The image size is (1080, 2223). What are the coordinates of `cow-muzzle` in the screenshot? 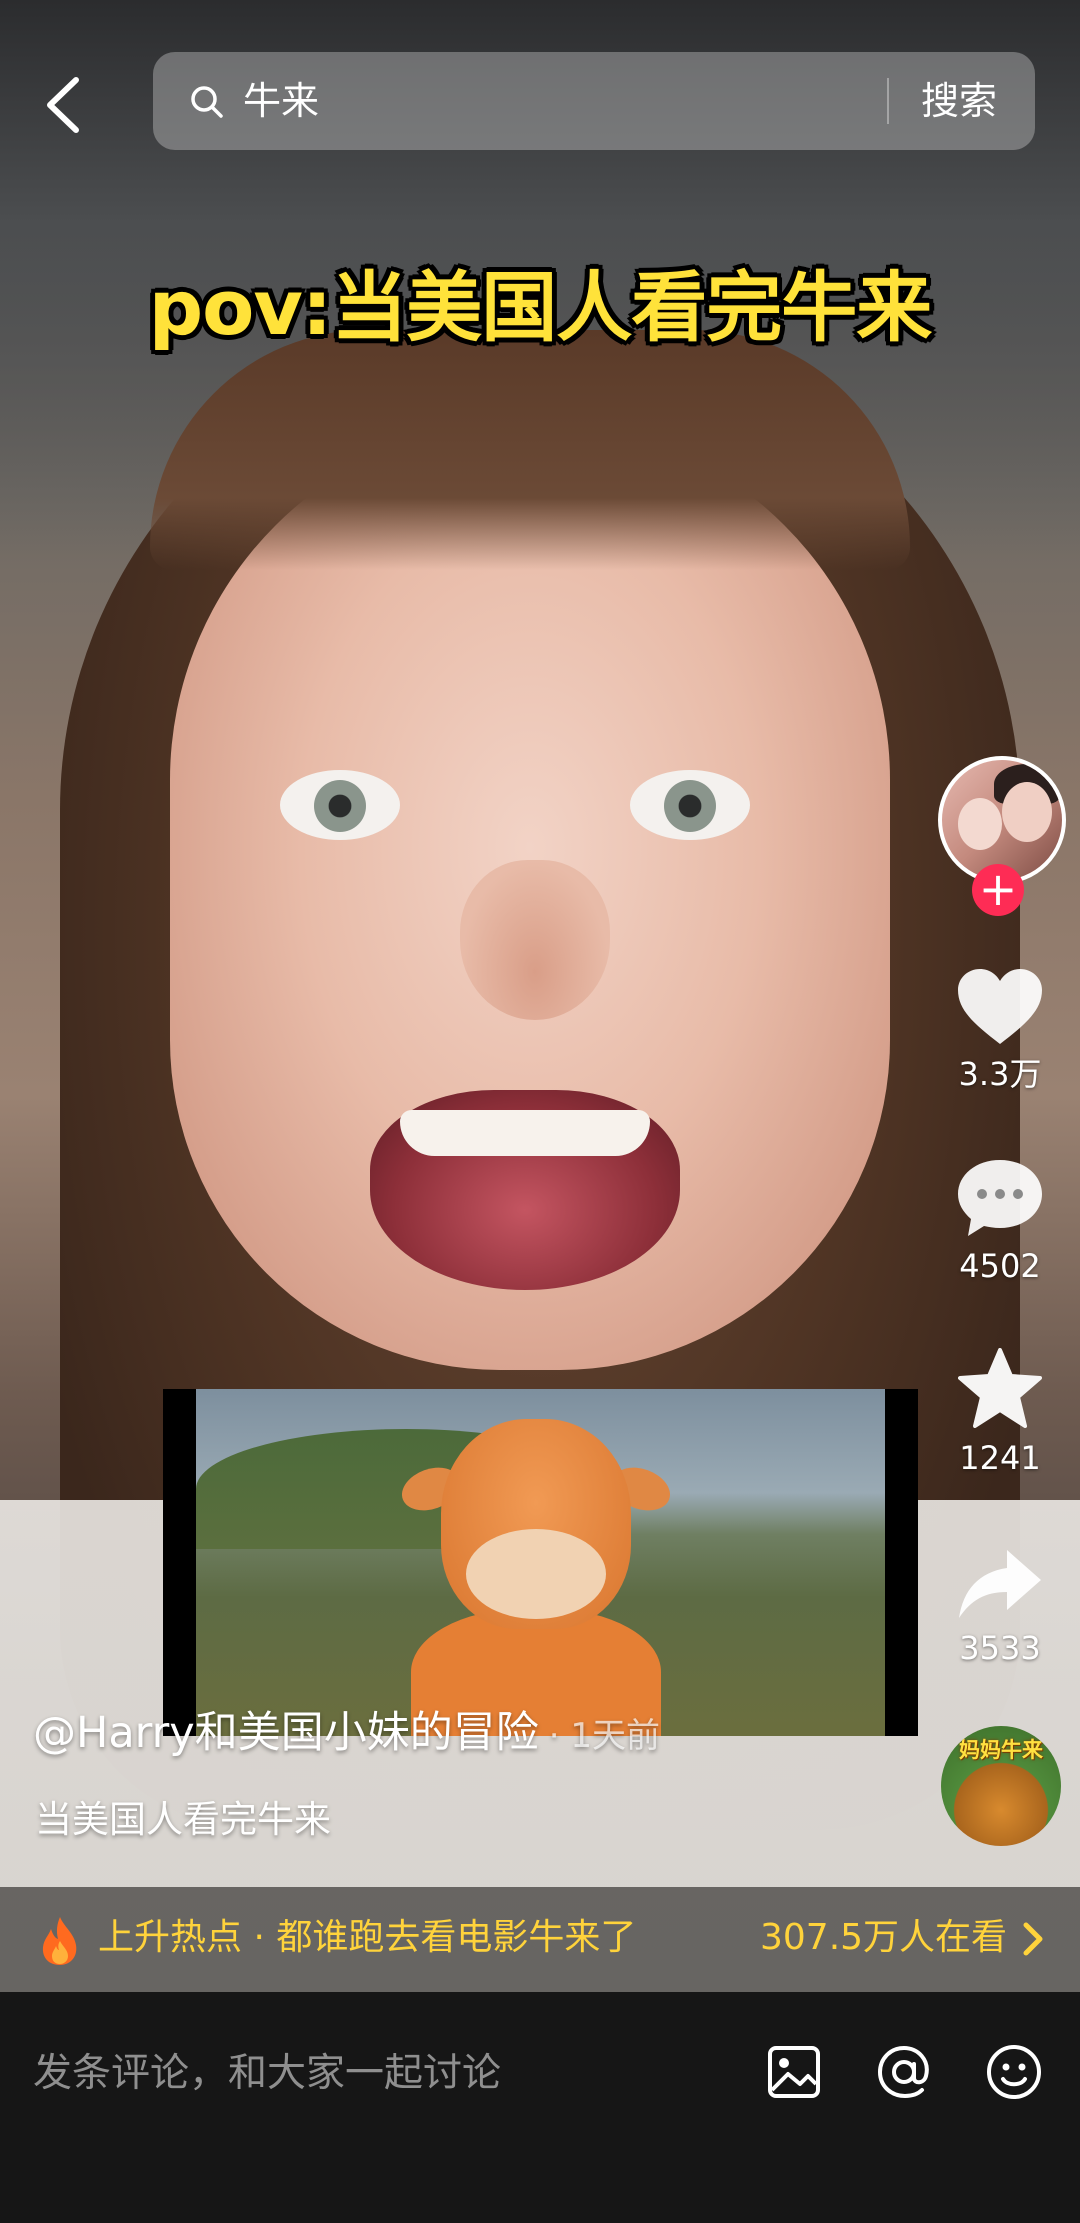 It's located at (536, 1574).